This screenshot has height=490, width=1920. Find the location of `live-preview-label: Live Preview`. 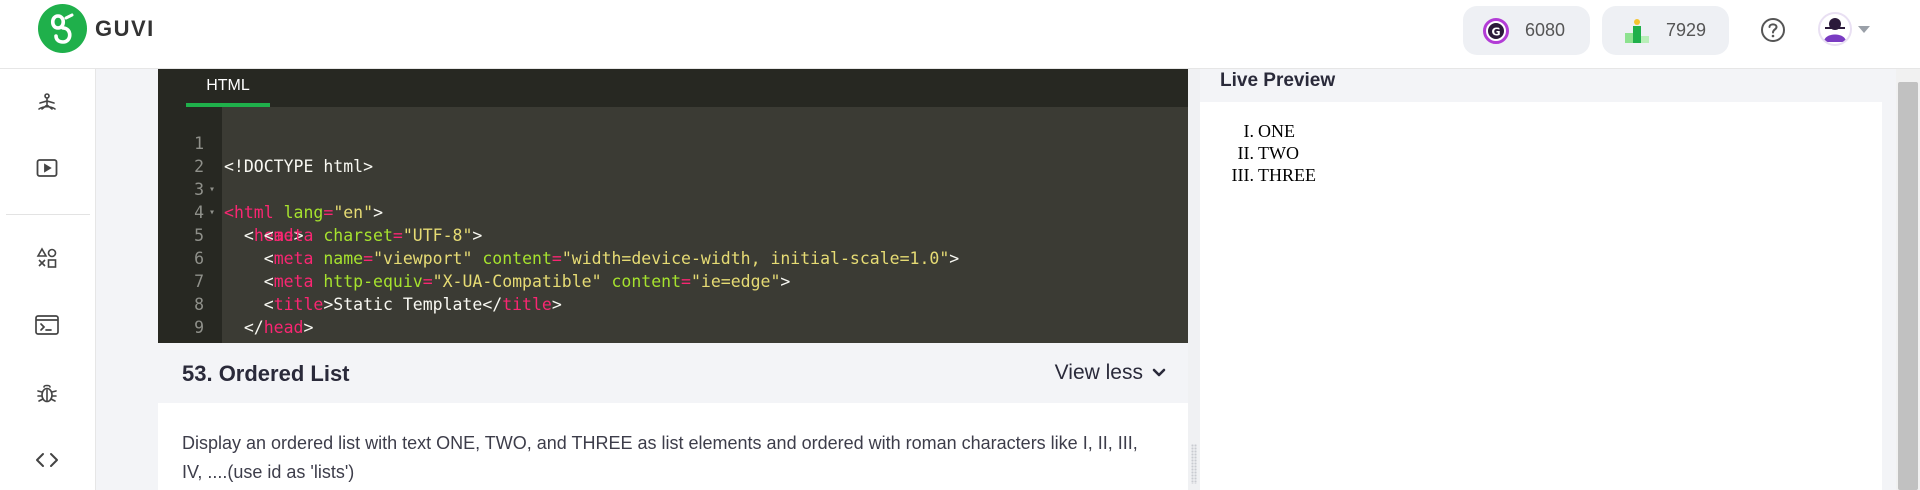

live-preview-label: Live Preview is located at coordinates (1278, 80).